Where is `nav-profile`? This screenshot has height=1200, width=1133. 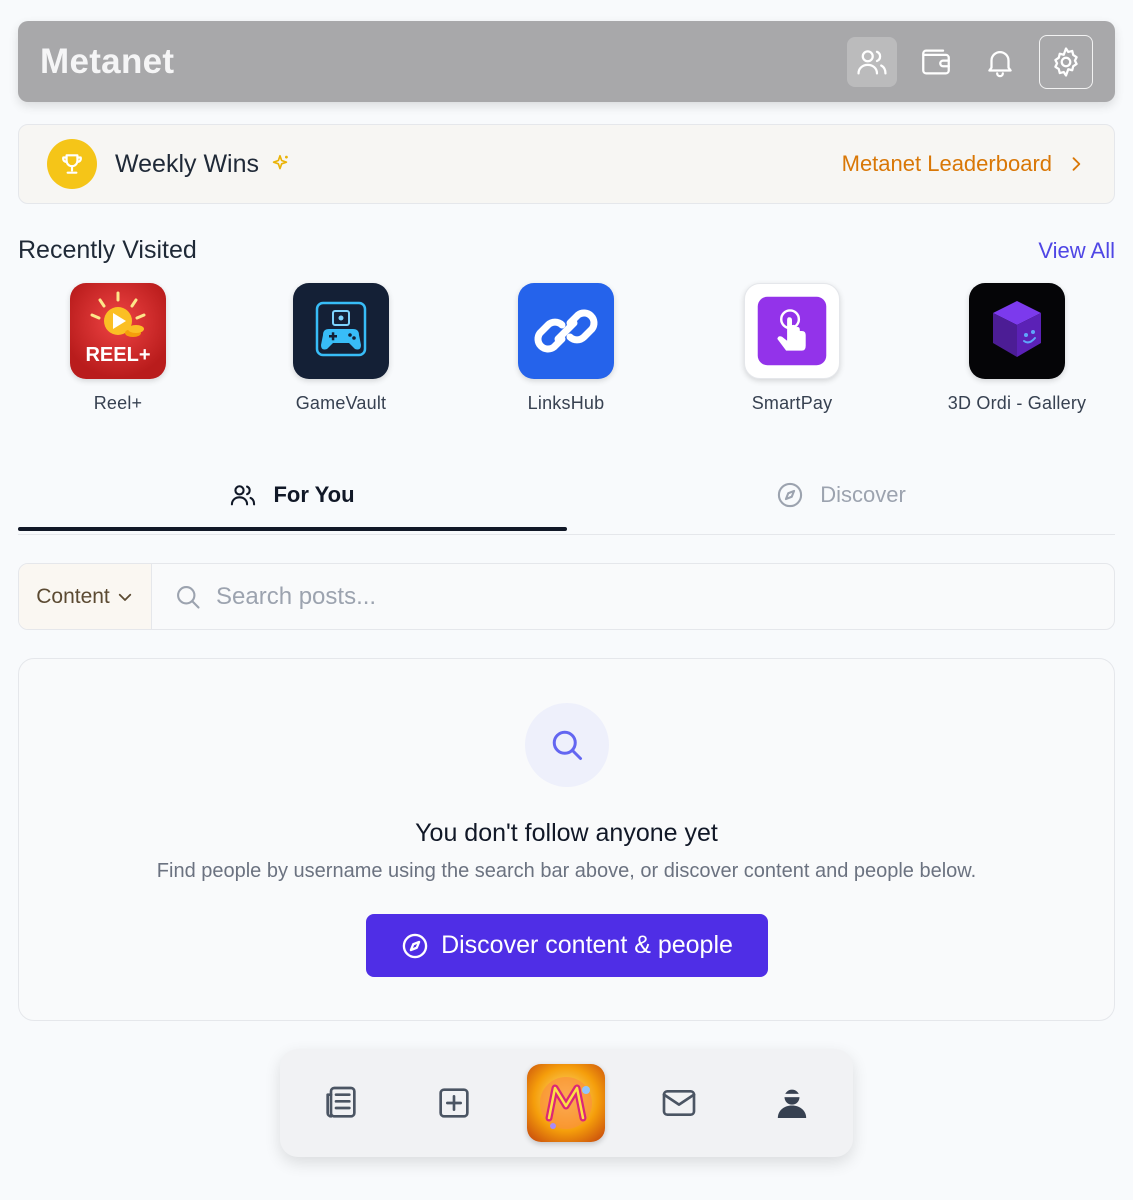 nav-profile is located at coordinates (792, 1103).